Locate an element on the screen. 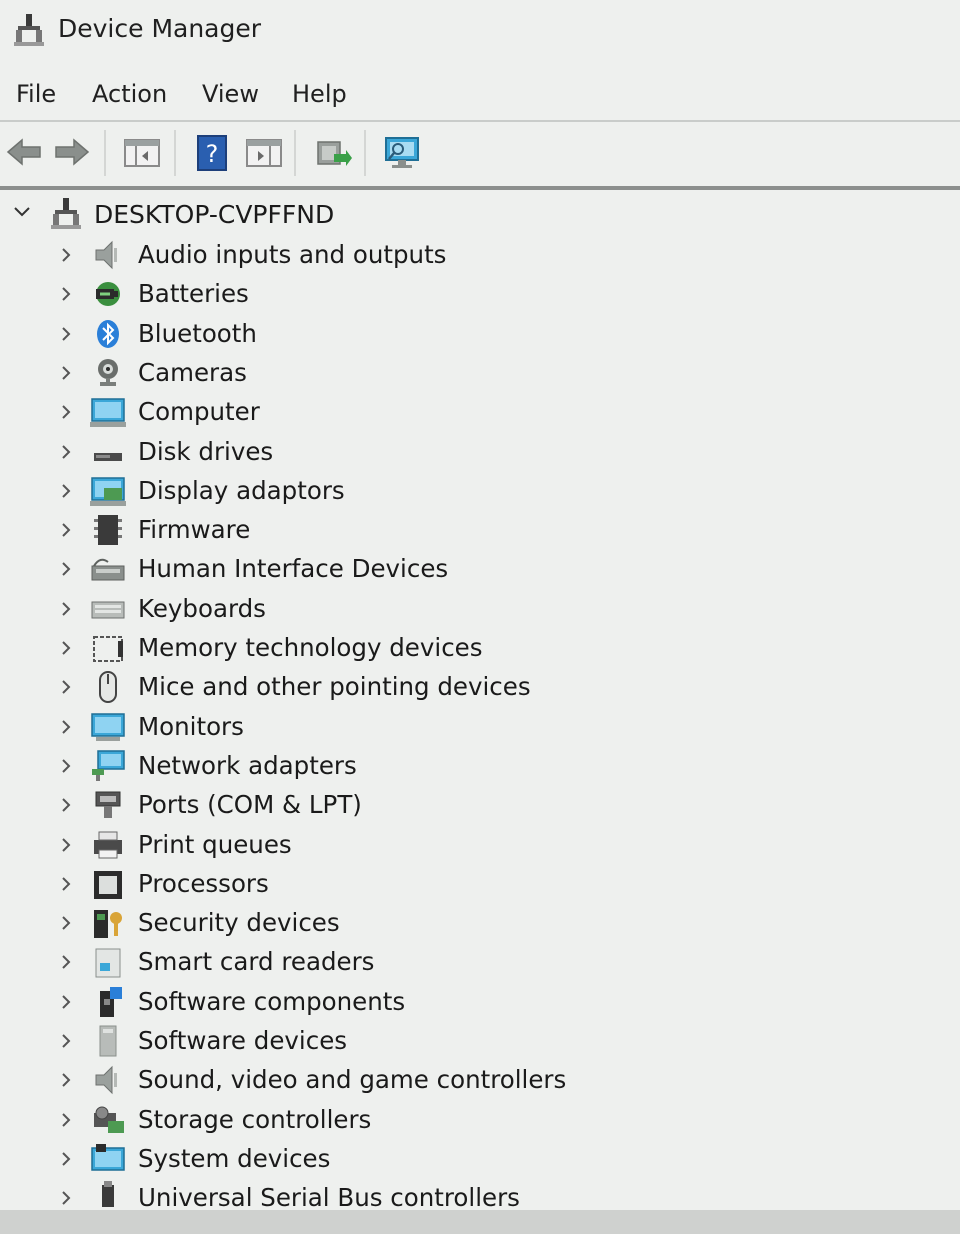 The image size is (960, 1234). tree-category-row: Mice and other pointing devices is located at coordinates (480, 687).